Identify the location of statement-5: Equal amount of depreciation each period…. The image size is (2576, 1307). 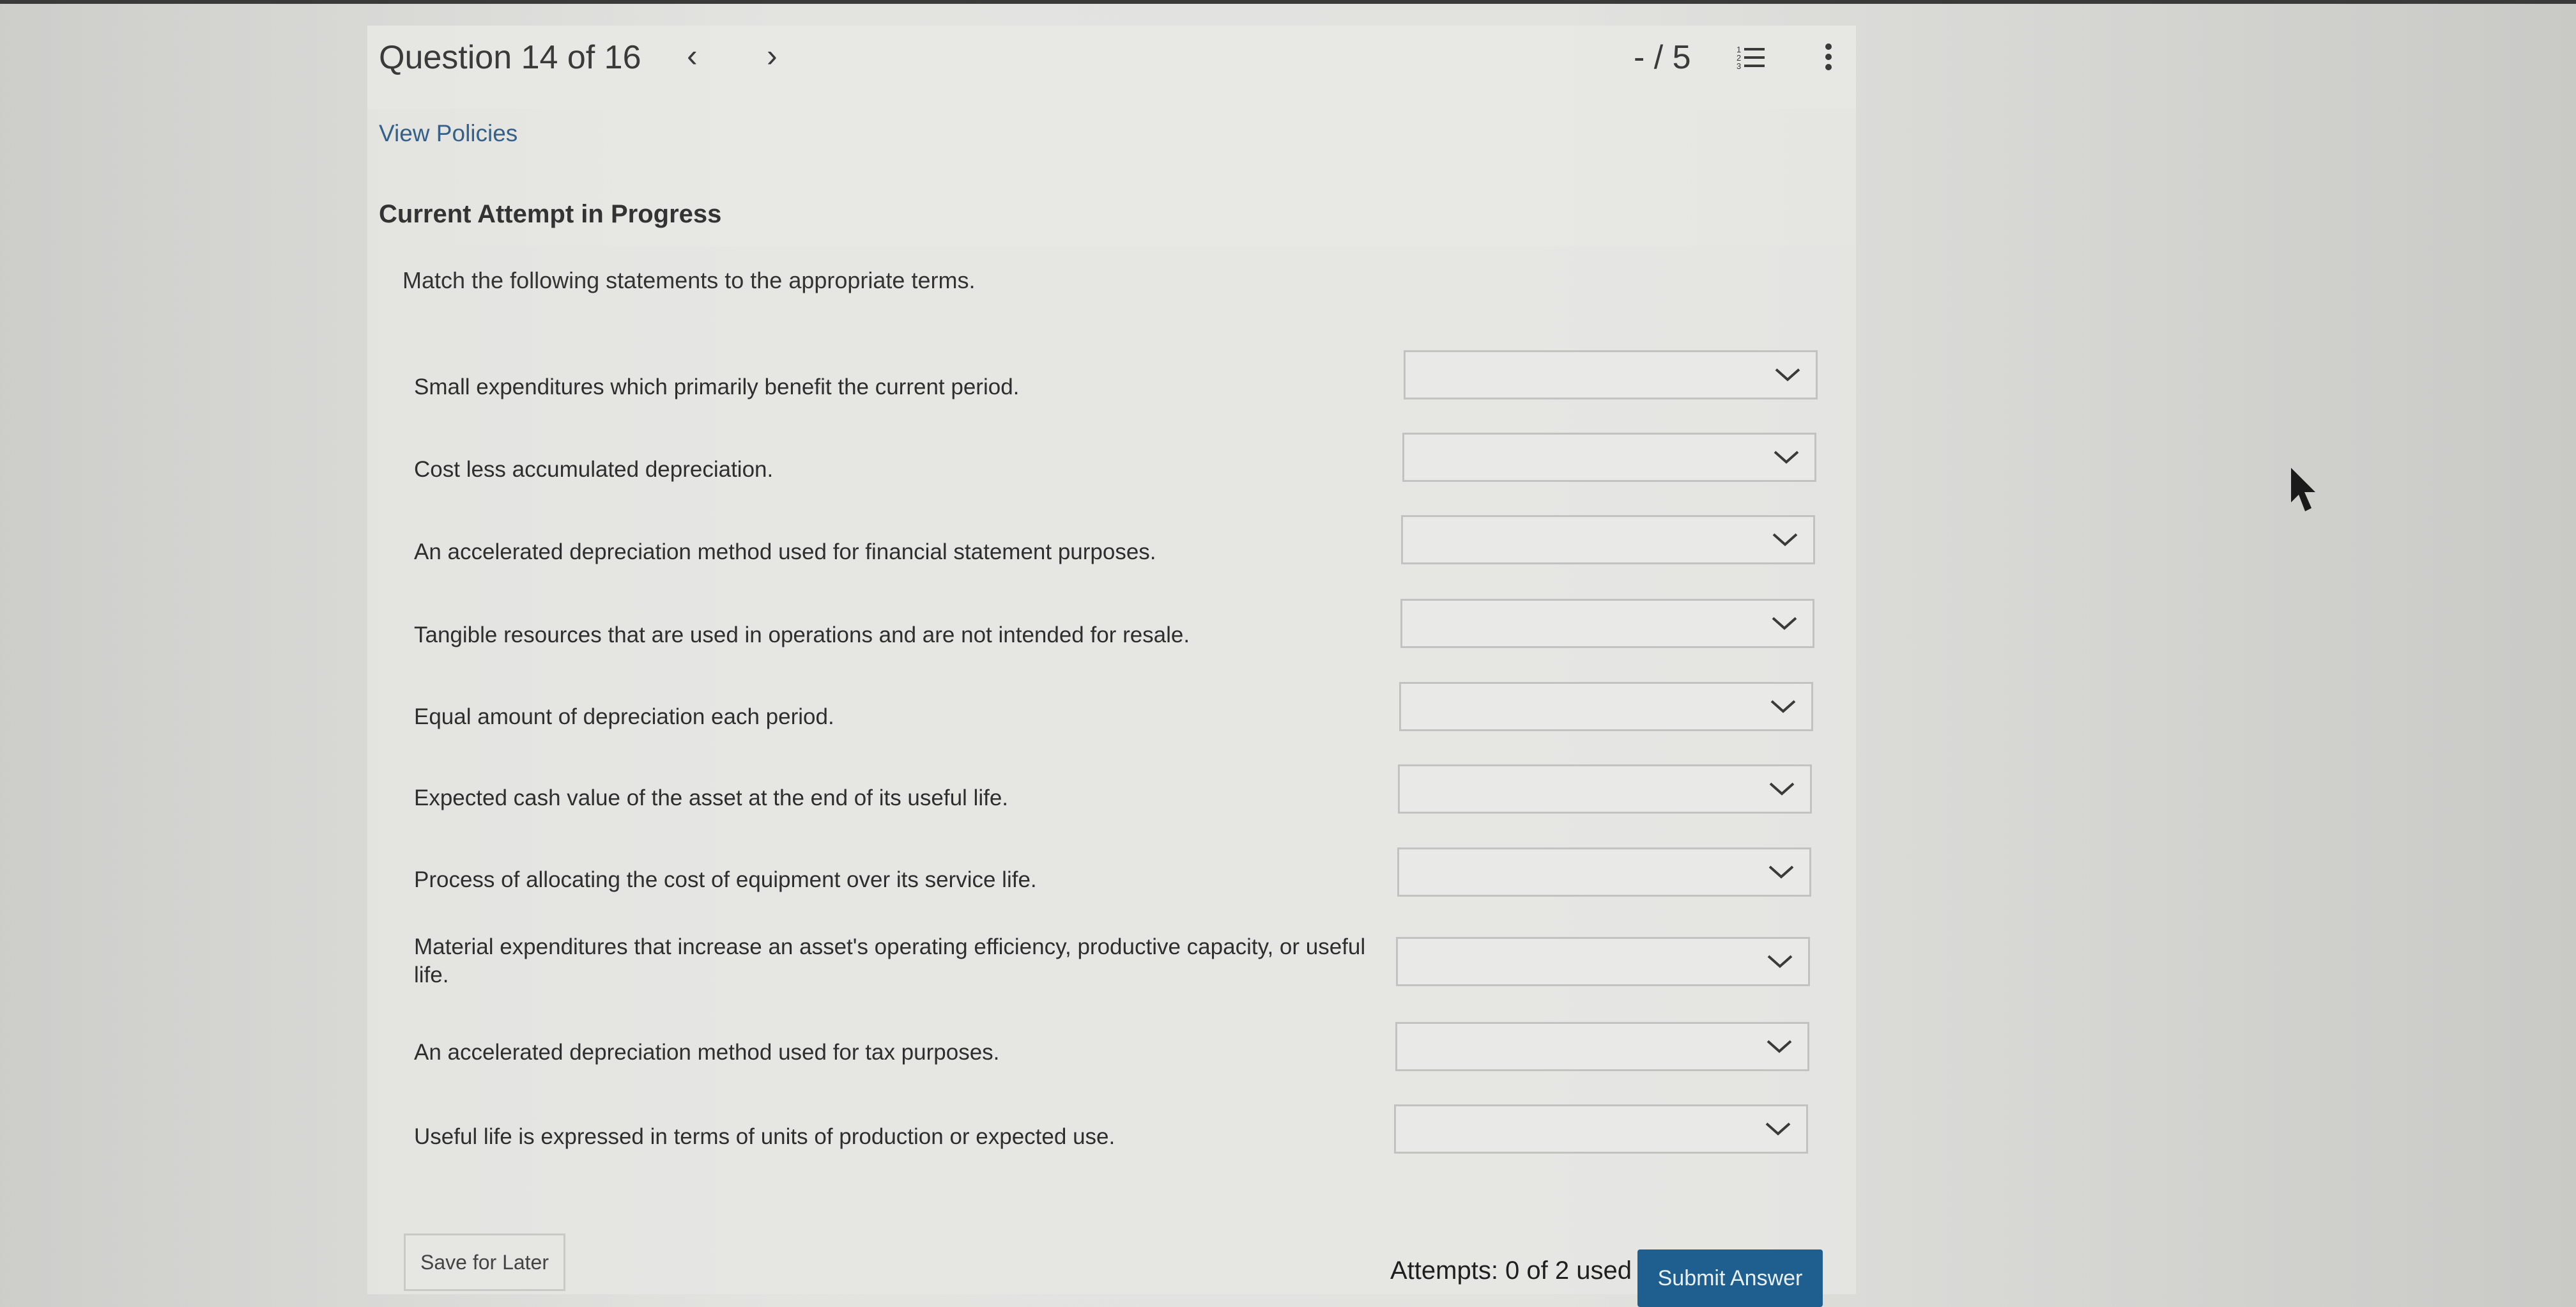
(624, 717).